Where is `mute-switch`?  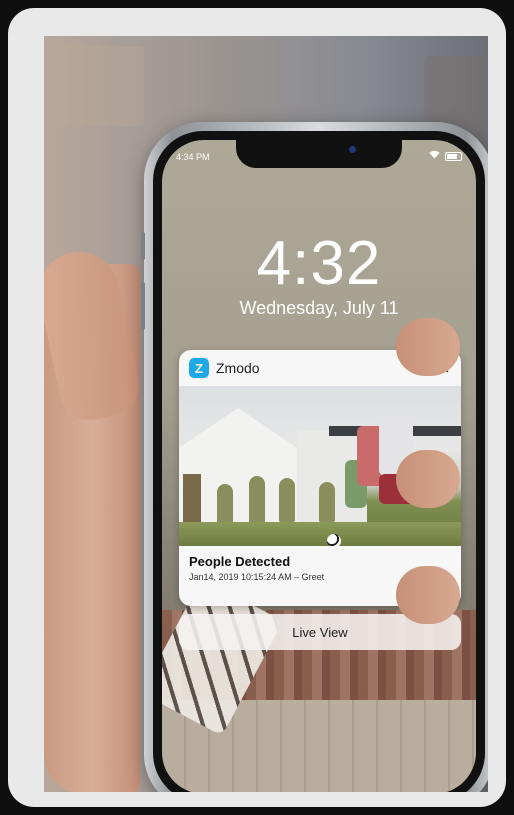
mute-switch is located at coordinates (143, 246).